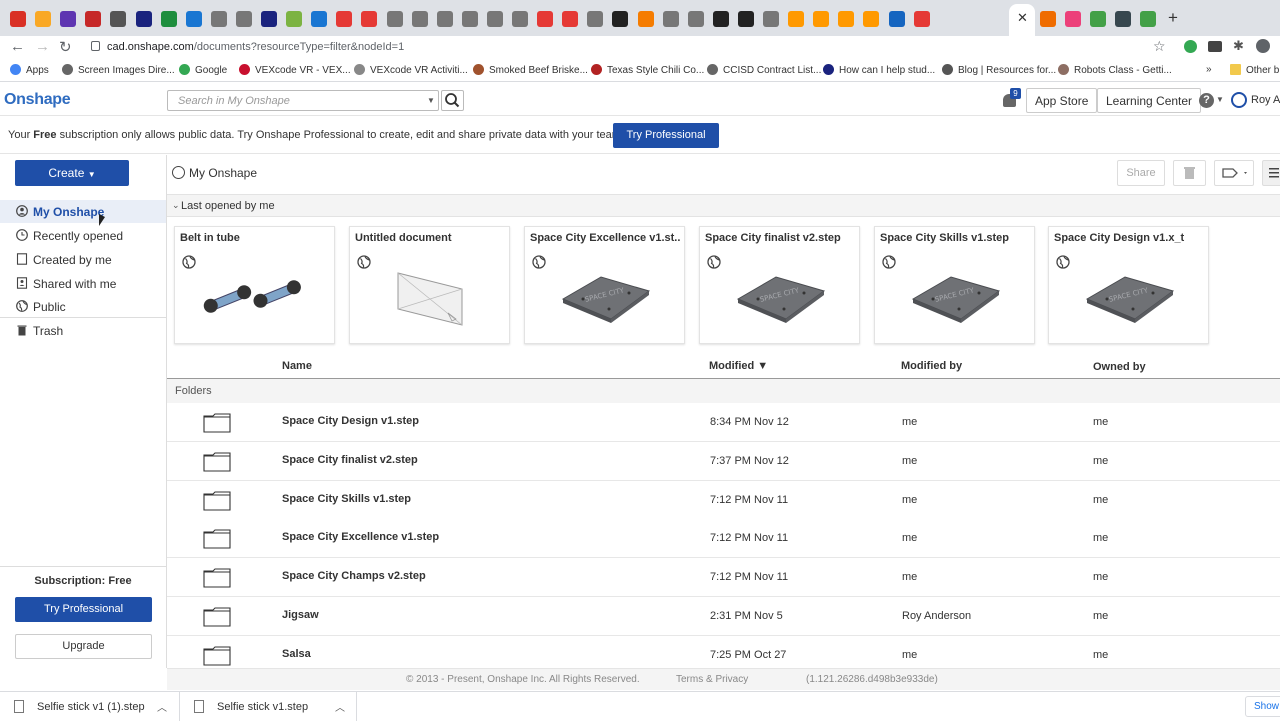  I want to click on sidebar-item-public: Public, so click(83, 306).